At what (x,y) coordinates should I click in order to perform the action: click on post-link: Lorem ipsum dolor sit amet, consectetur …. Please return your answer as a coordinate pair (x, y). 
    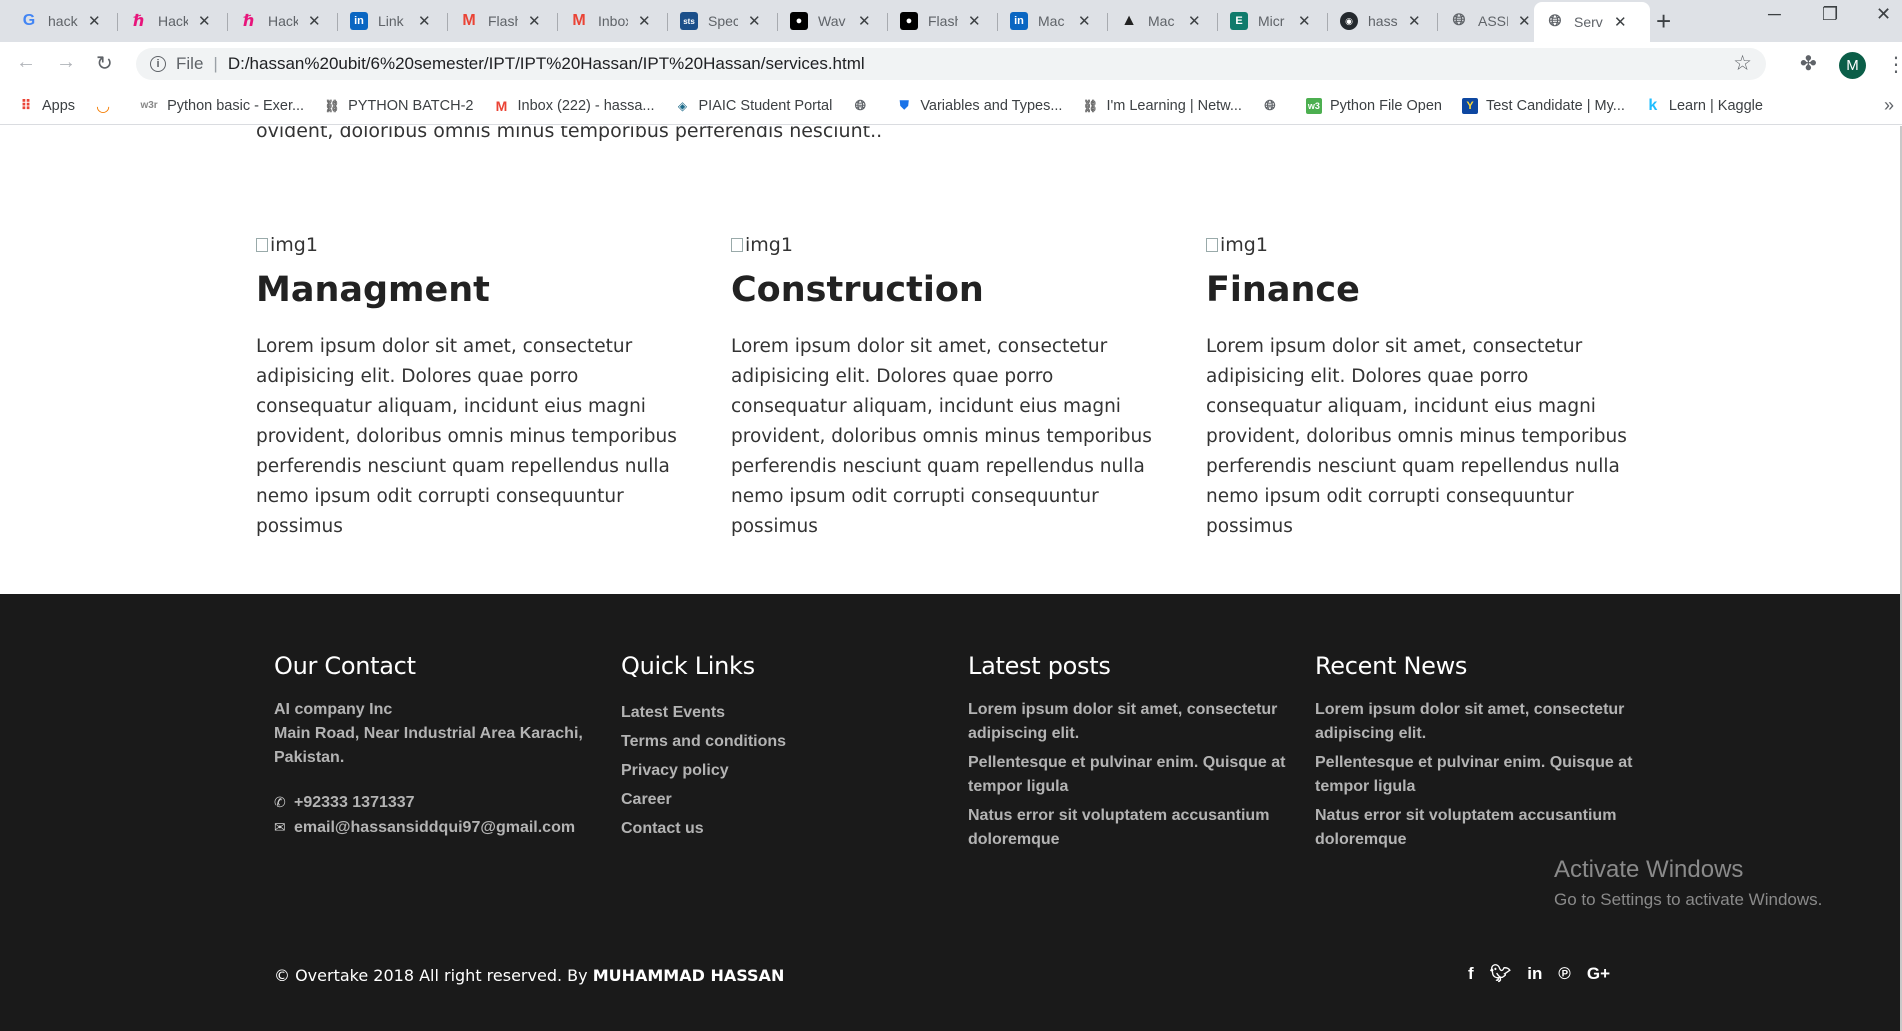
    Looking at the image, I should click on (1128, 722).